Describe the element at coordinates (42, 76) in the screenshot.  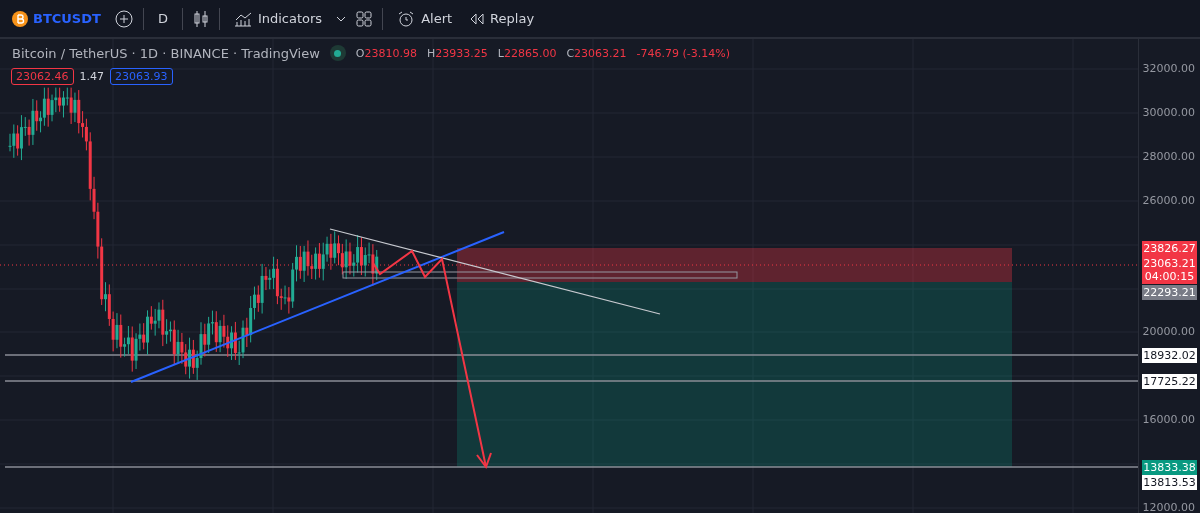
I see `sell-price-button: 23062.46` at that location.